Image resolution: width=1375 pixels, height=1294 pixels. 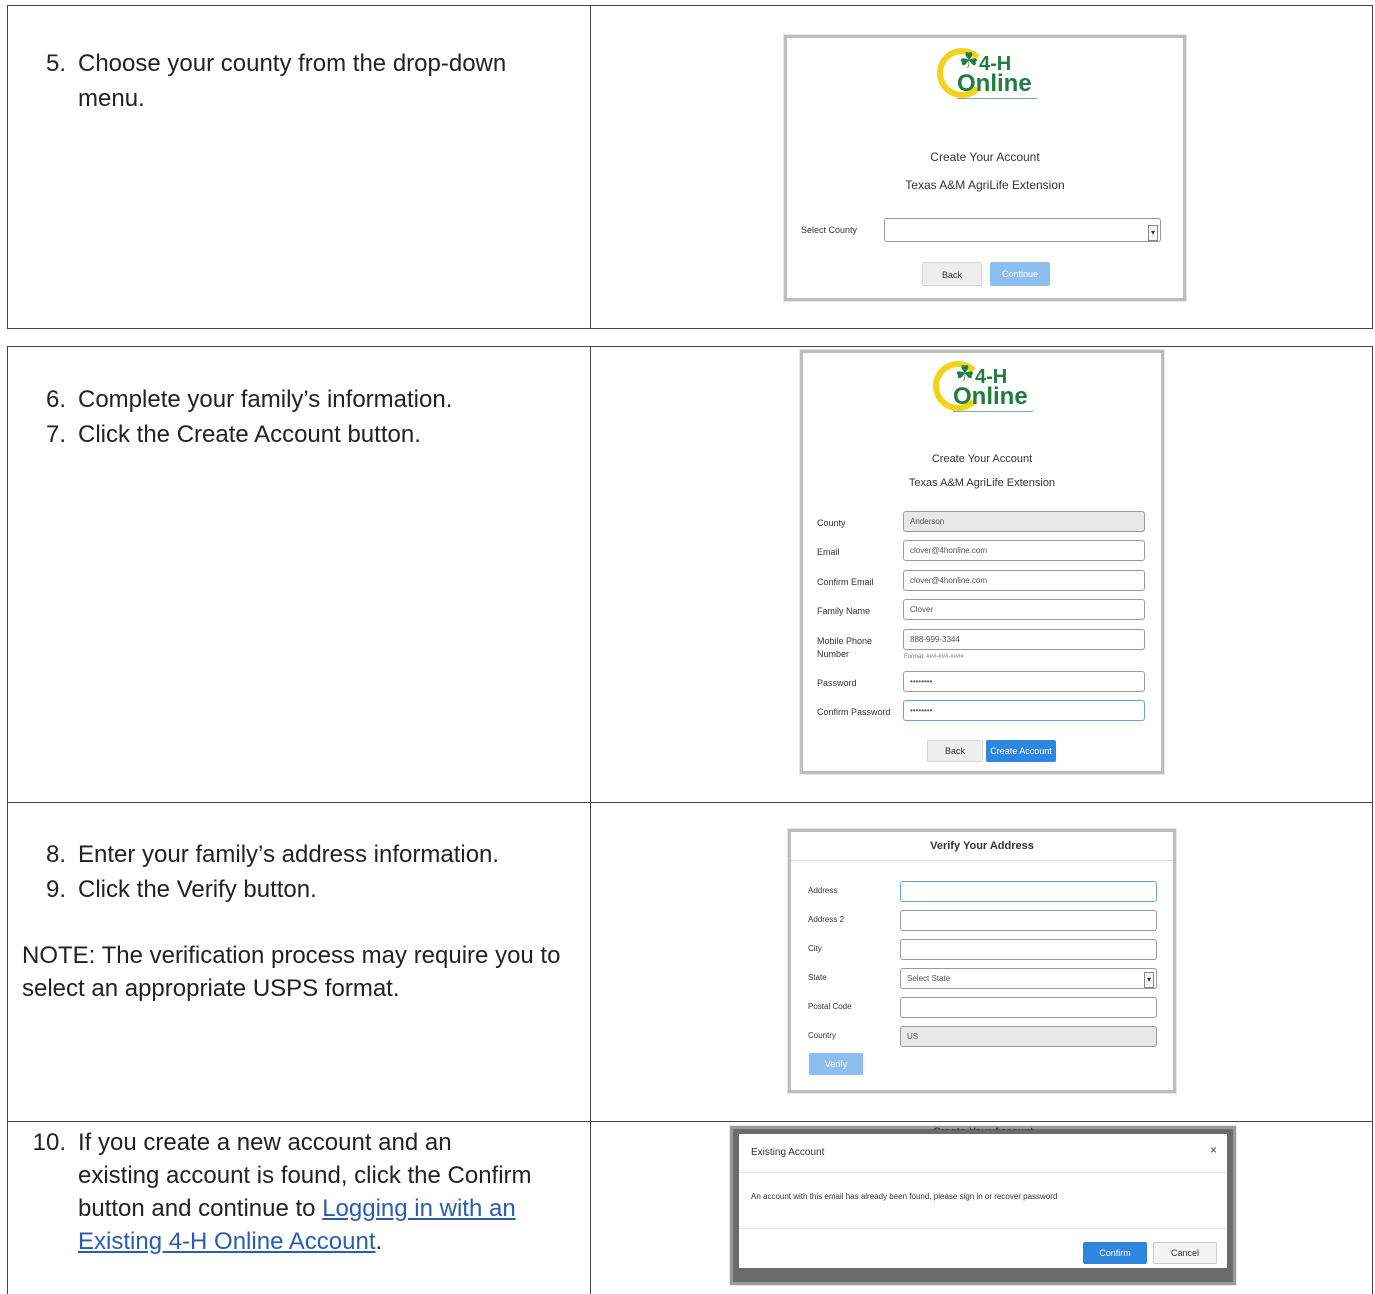 What do you see at coordinates (233, 434) in the screenshot?
I see `step-7: 7. Click the Create Account button.` at bounding box center [233, 434].